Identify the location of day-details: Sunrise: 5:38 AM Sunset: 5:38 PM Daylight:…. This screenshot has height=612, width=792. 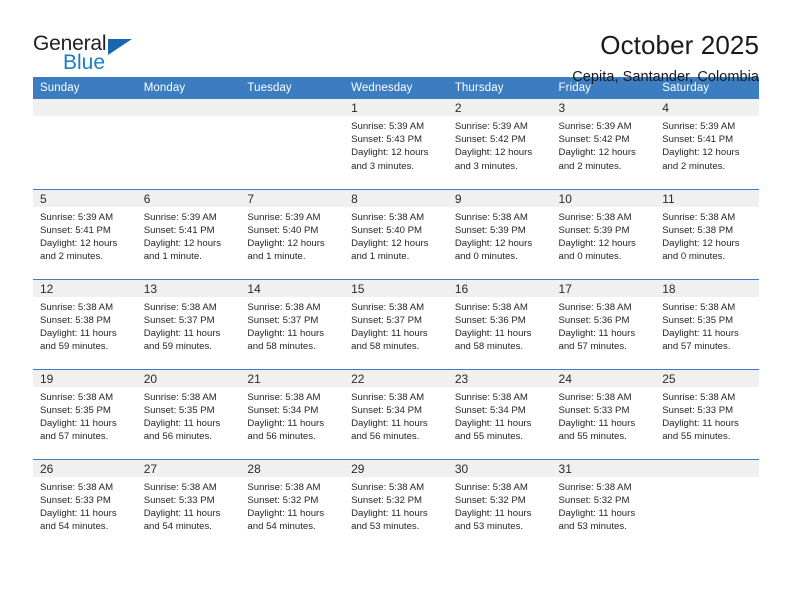
(707, 235).